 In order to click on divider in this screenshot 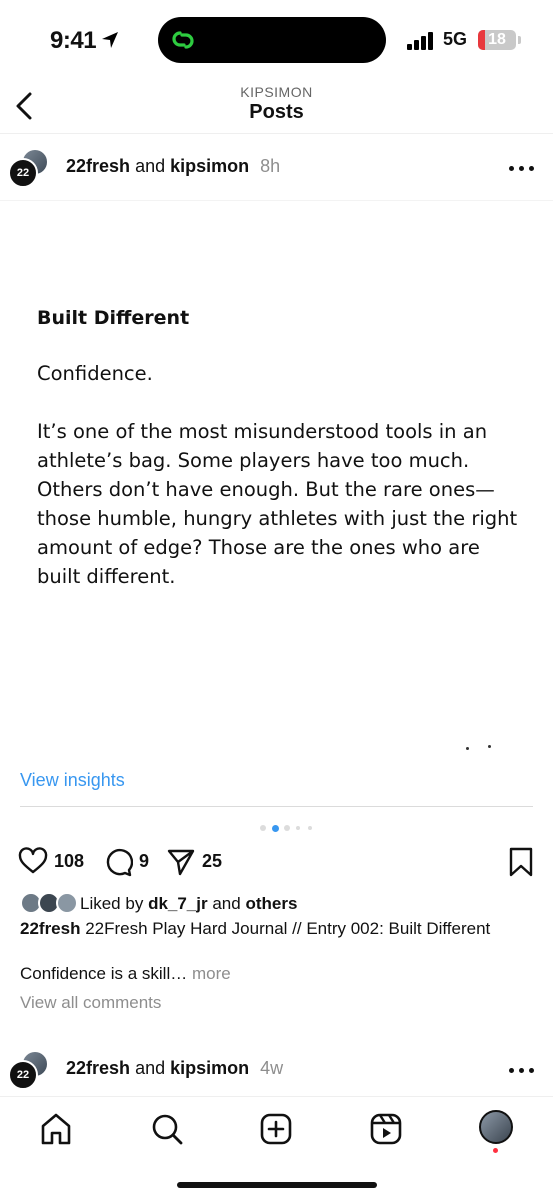, I will do `click(276, 806)`.